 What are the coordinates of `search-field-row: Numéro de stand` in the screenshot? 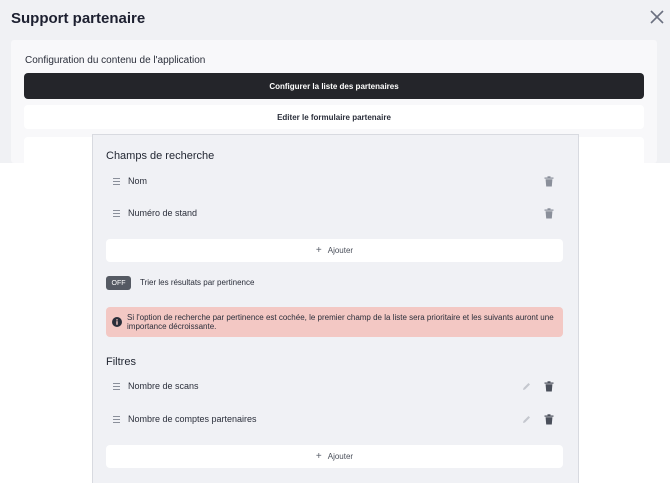 It's located at (334, 213).